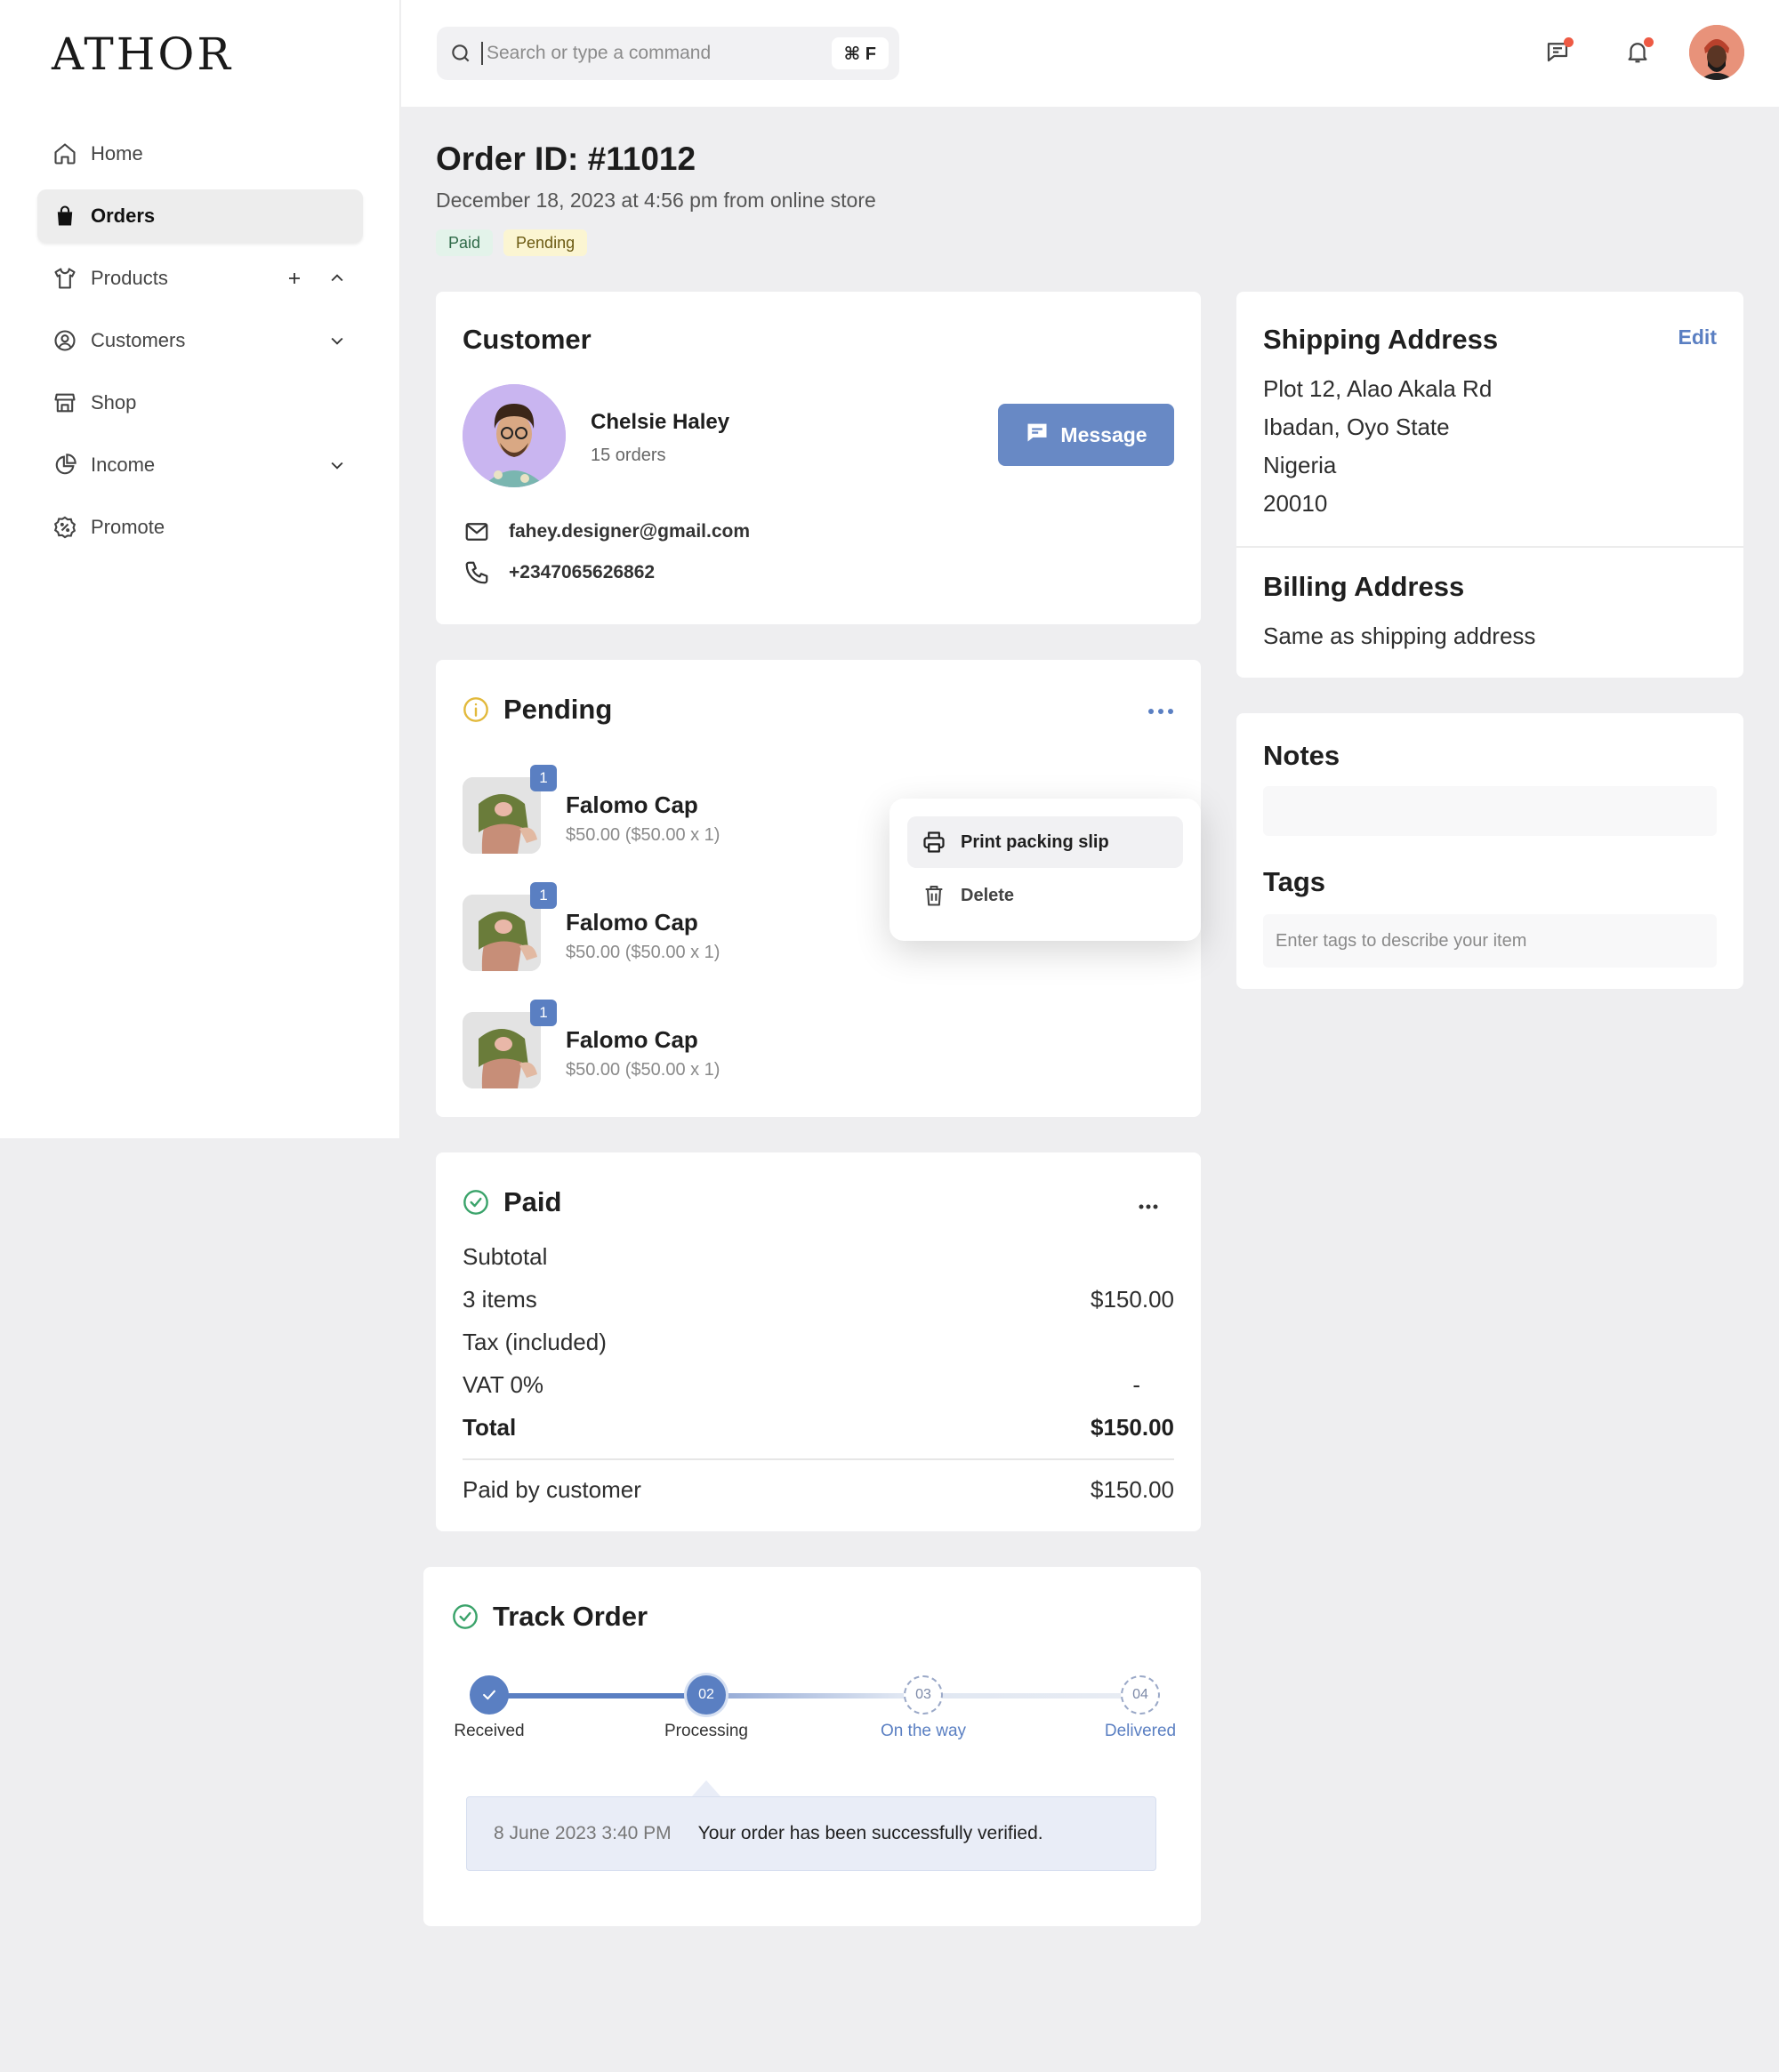 The width and height of the screenshot is (1779, 2072). I want to click on summary-row-paid-by-customer: Paid by customer $150.00, so click(818, 1490).